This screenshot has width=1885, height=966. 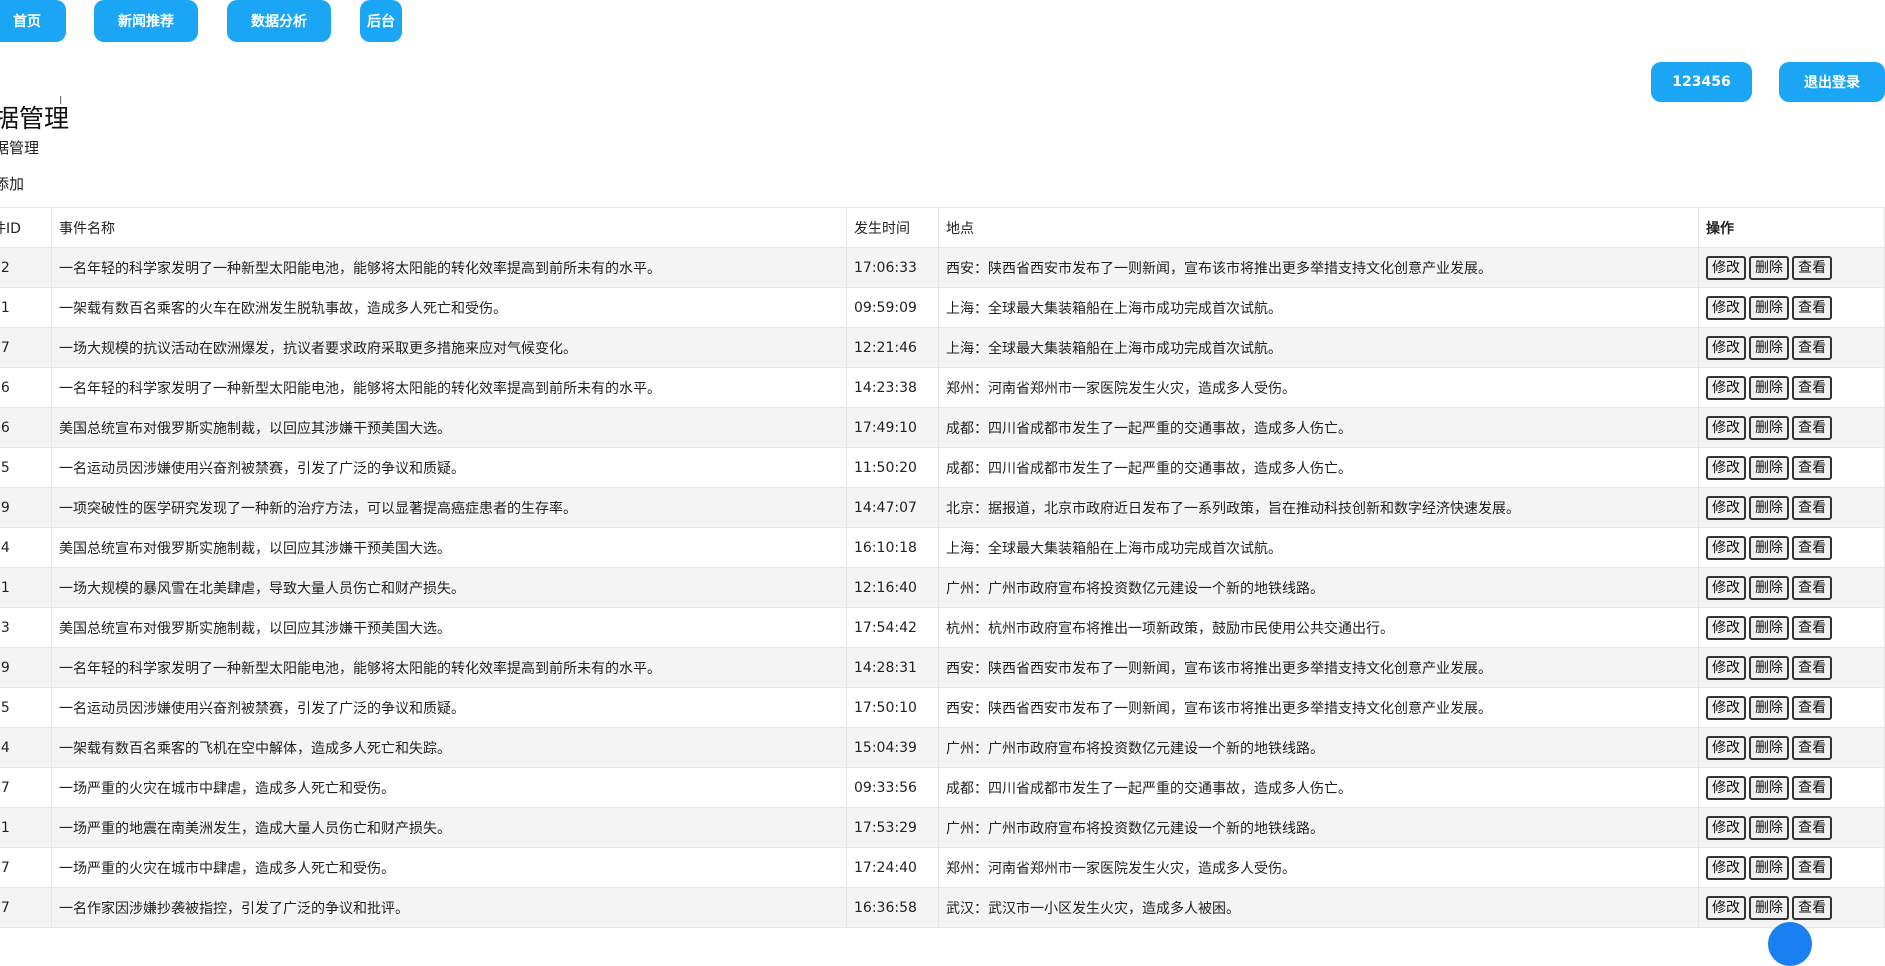 What do you see at coordinates (892, 427) in the screenshot?
I see `cell-time: 17:49:10` at bounding box center [892, 427].